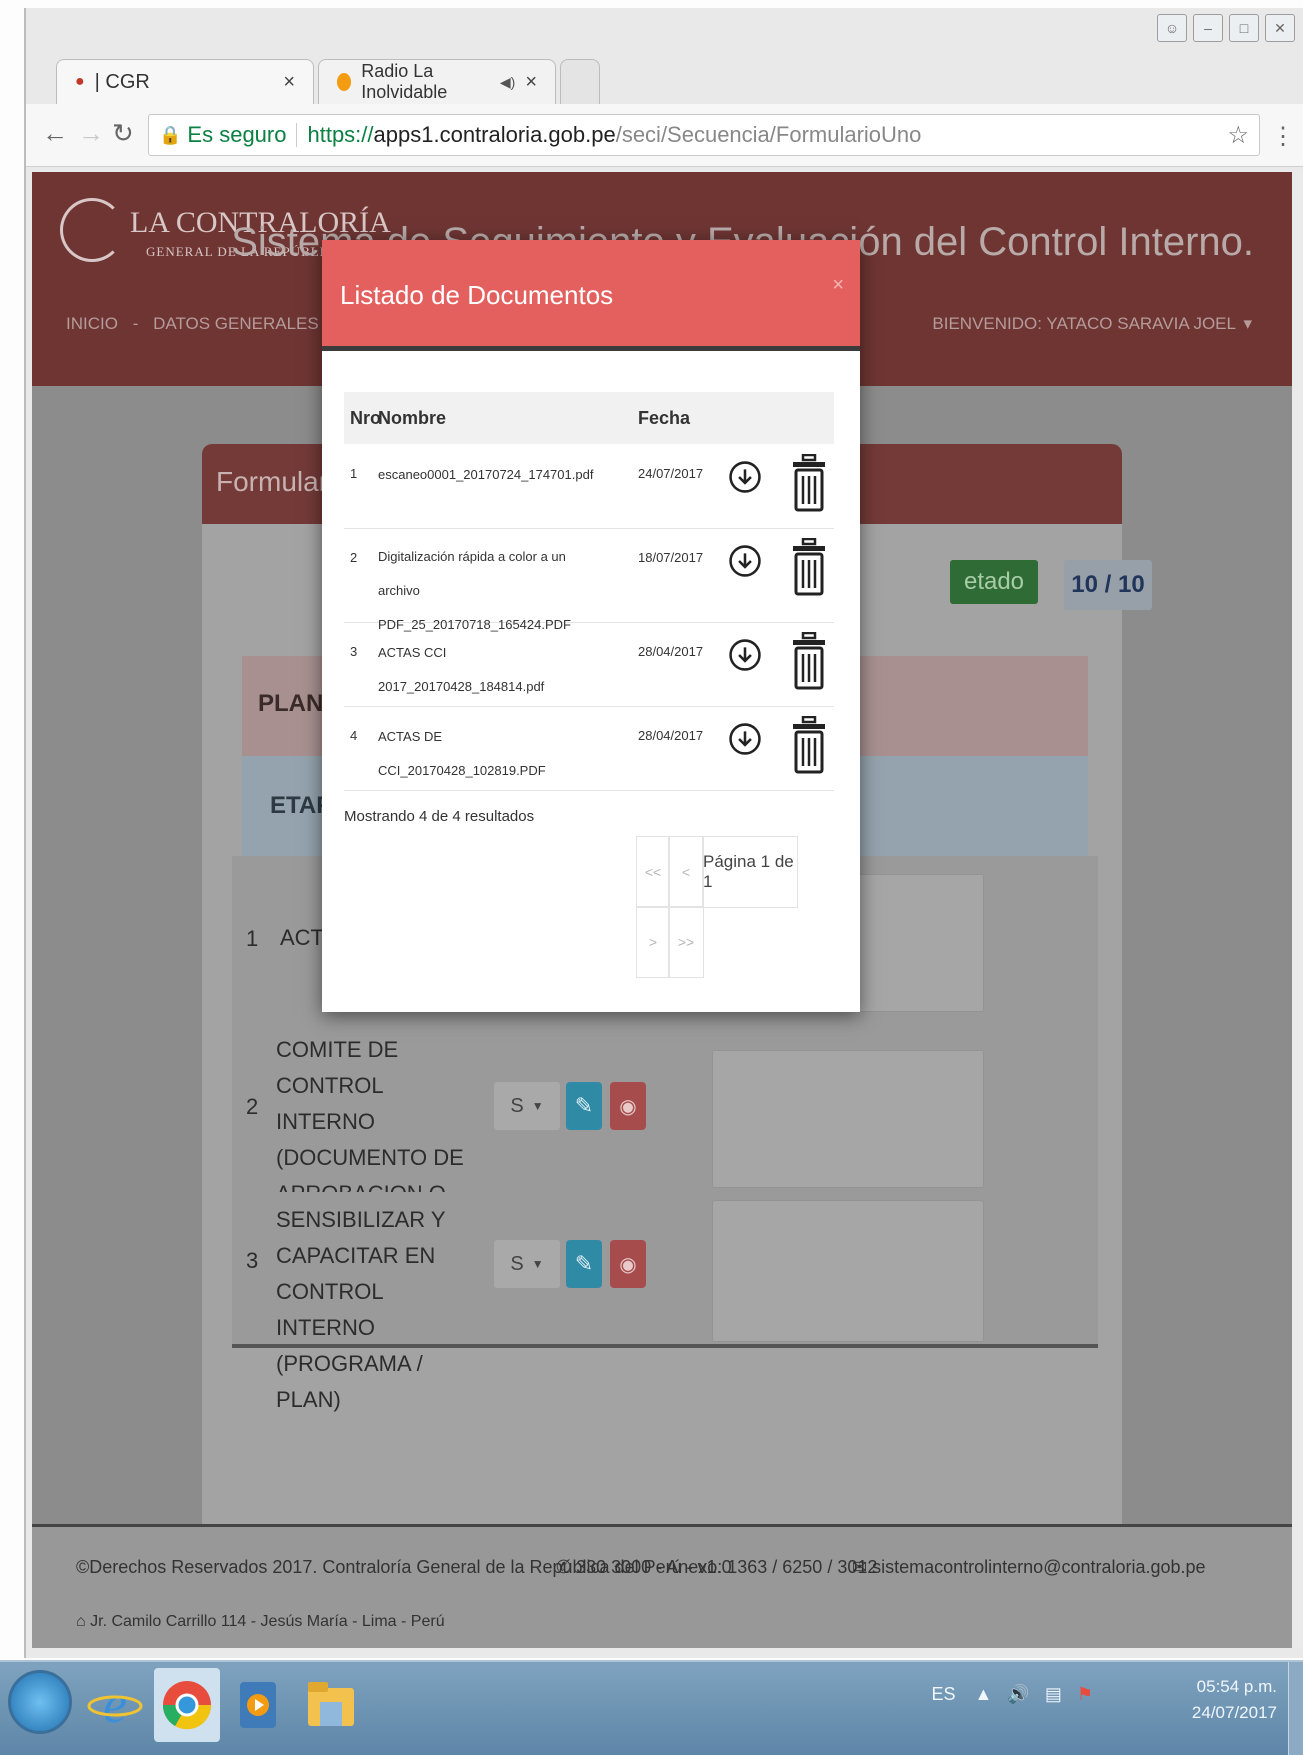 The width and height of the screenshot is (1303, 1755). What do you see at coordinates (354, 651) in the screenshot?
I see `row-nro: 3` at bounding box center [354, 651].